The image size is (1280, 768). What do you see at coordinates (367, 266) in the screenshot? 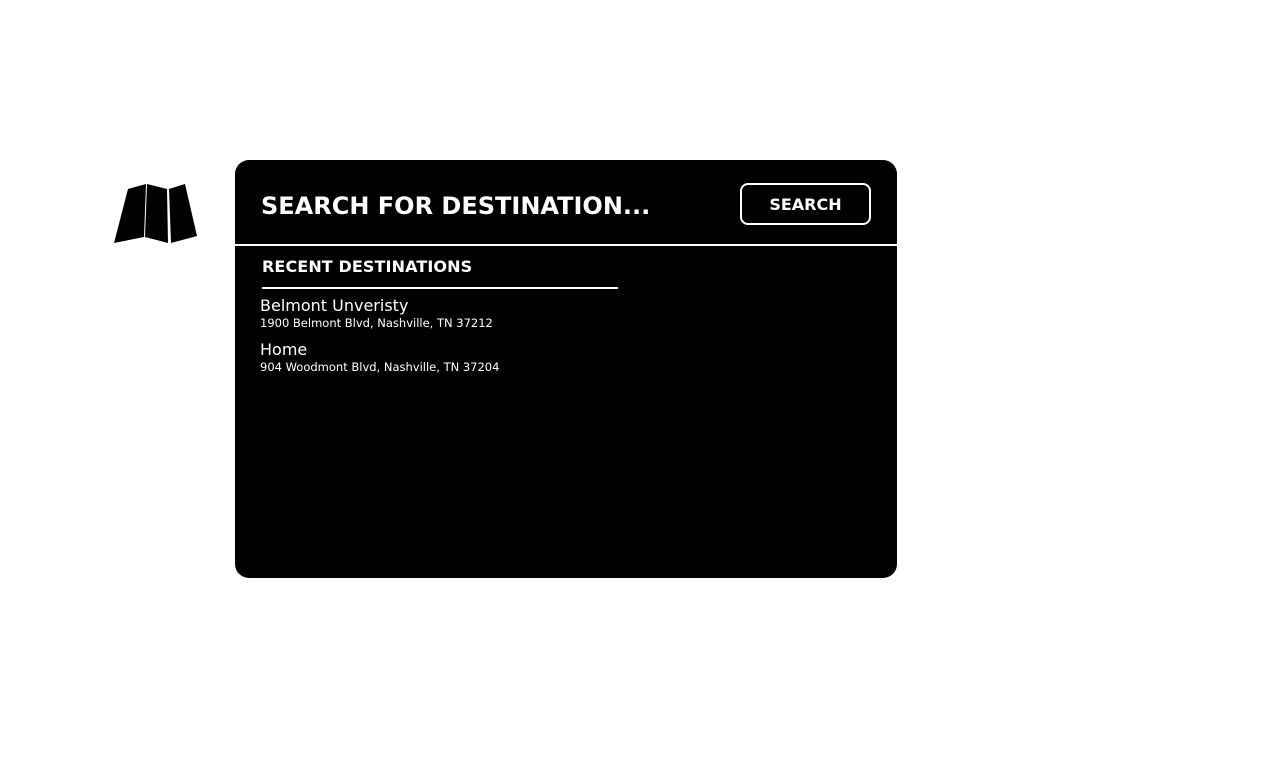
I see `recent-destinations-heading: RECENT DESTINATIONS` at bounding box center [367, 266].